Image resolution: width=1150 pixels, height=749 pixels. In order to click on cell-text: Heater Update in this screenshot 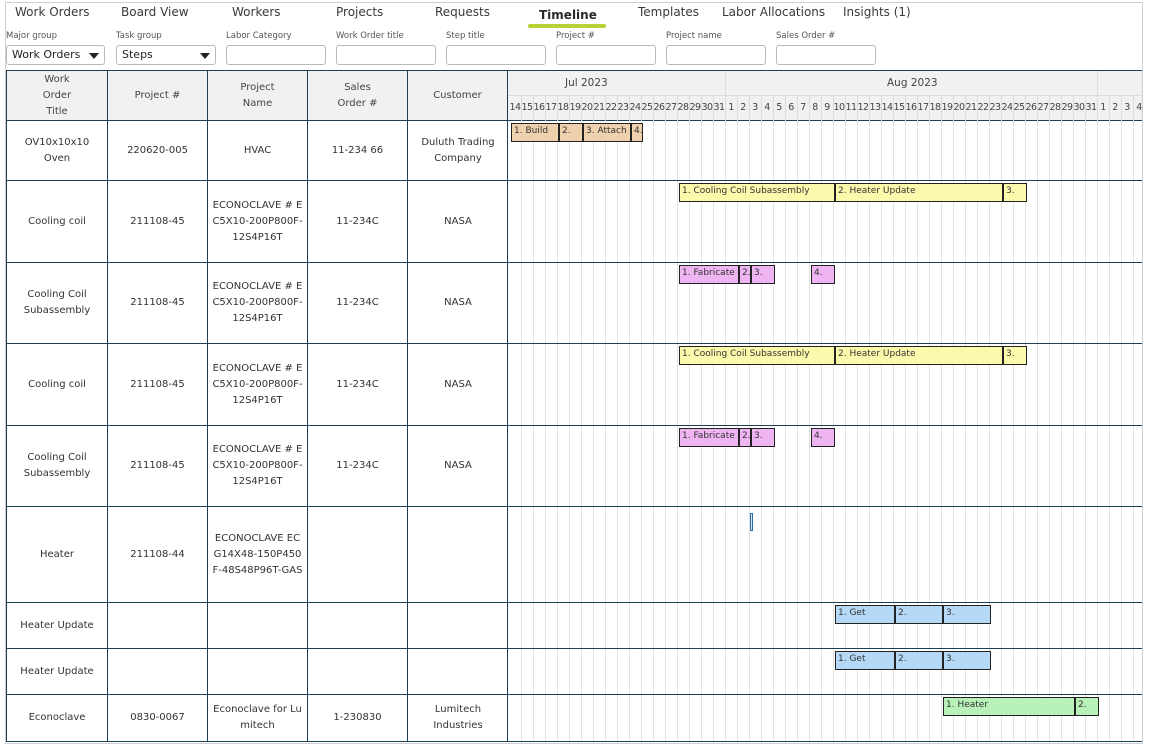, I will do `click(57, 671)`.